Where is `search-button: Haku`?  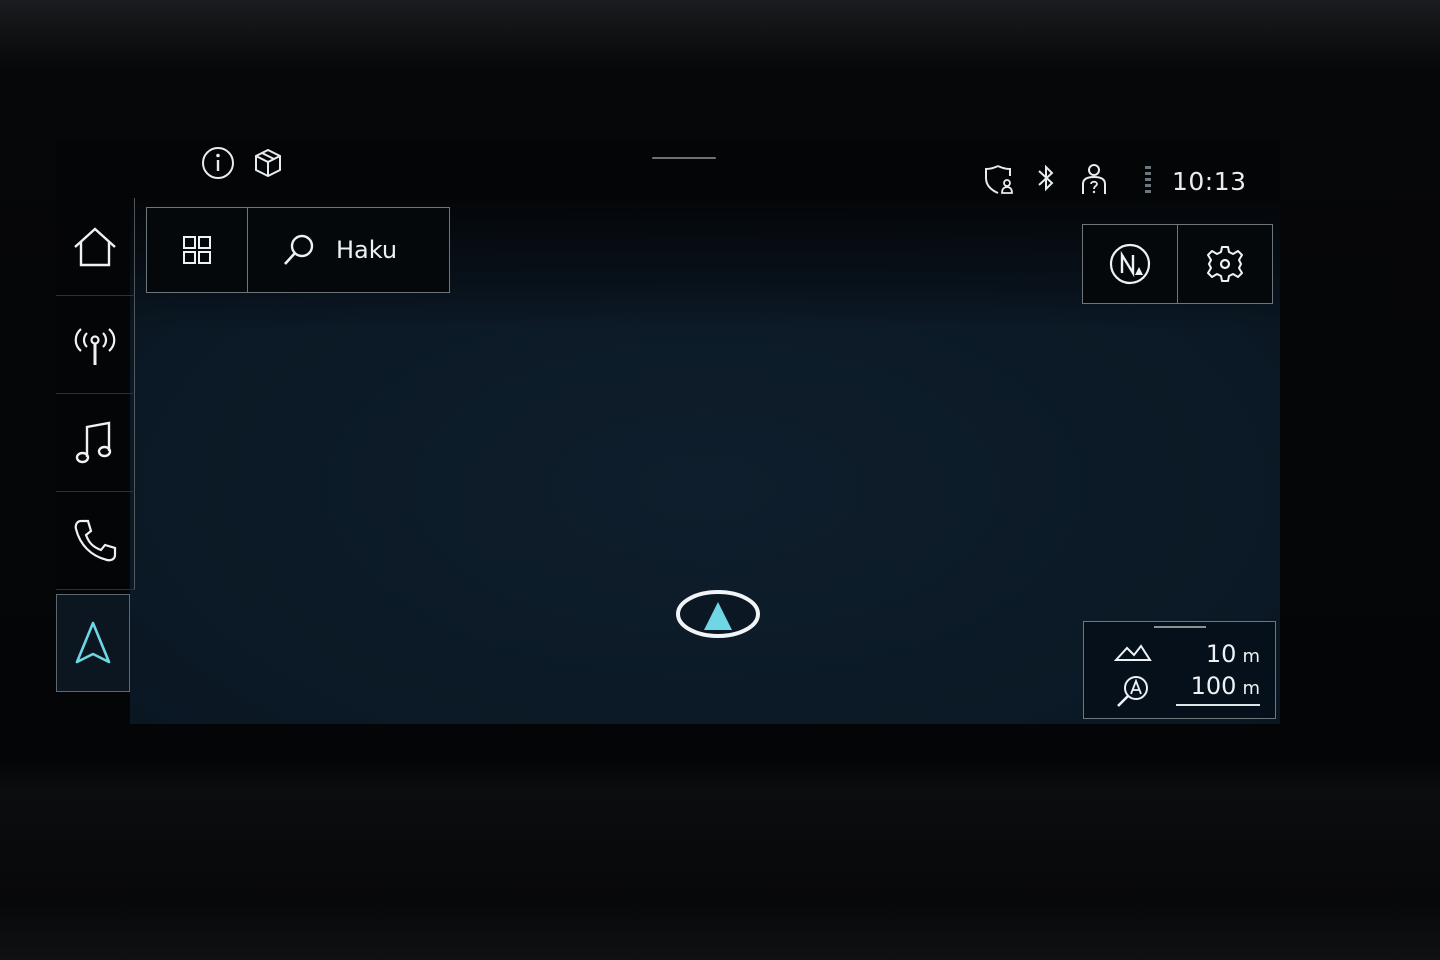 search-button: Haku is located at coordinates (348, 250).